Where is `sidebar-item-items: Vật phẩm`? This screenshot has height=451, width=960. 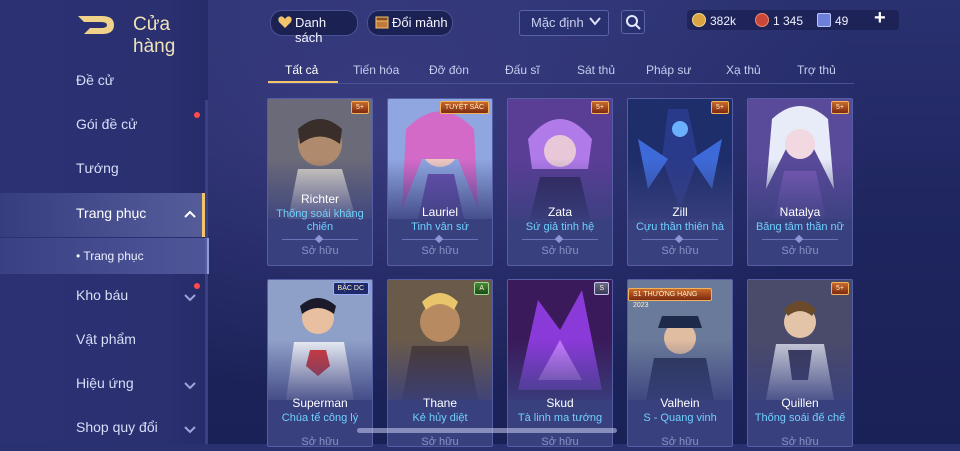
sidebar-item-items: Vật phẩm is located at coordinates (102, 341).